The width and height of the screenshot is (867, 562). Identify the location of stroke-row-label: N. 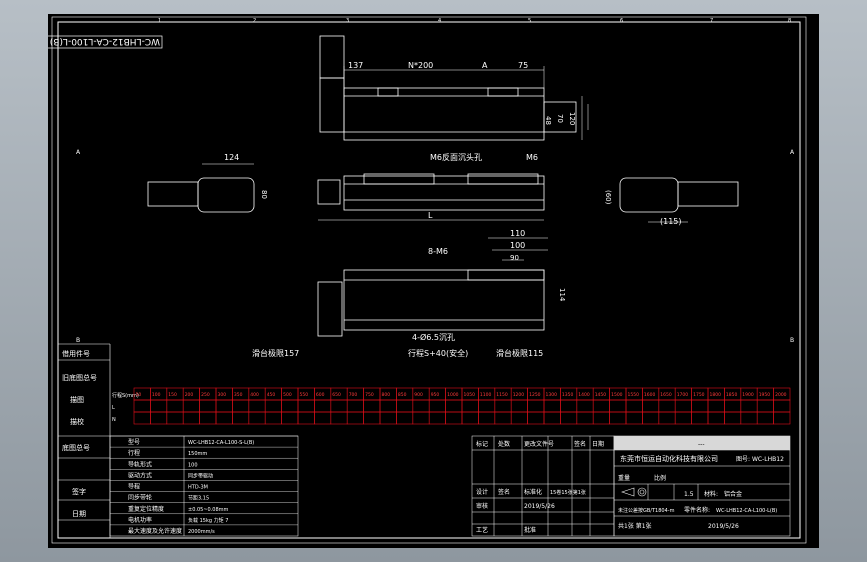
(114, 420).